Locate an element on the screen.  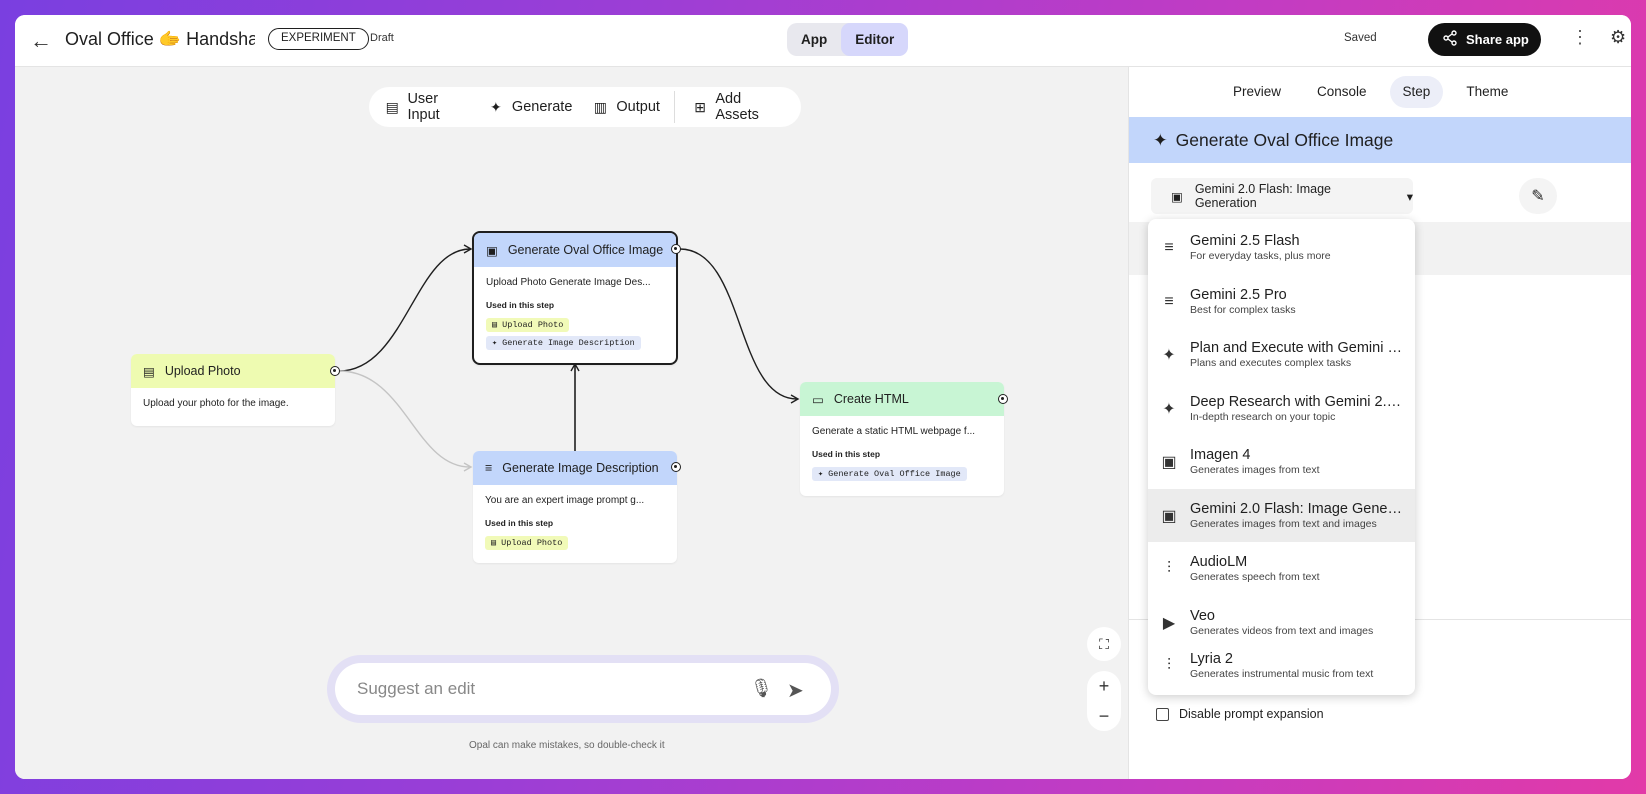
audio-sparkle-icon: ⫶ is located at coordinates (1168, 568).